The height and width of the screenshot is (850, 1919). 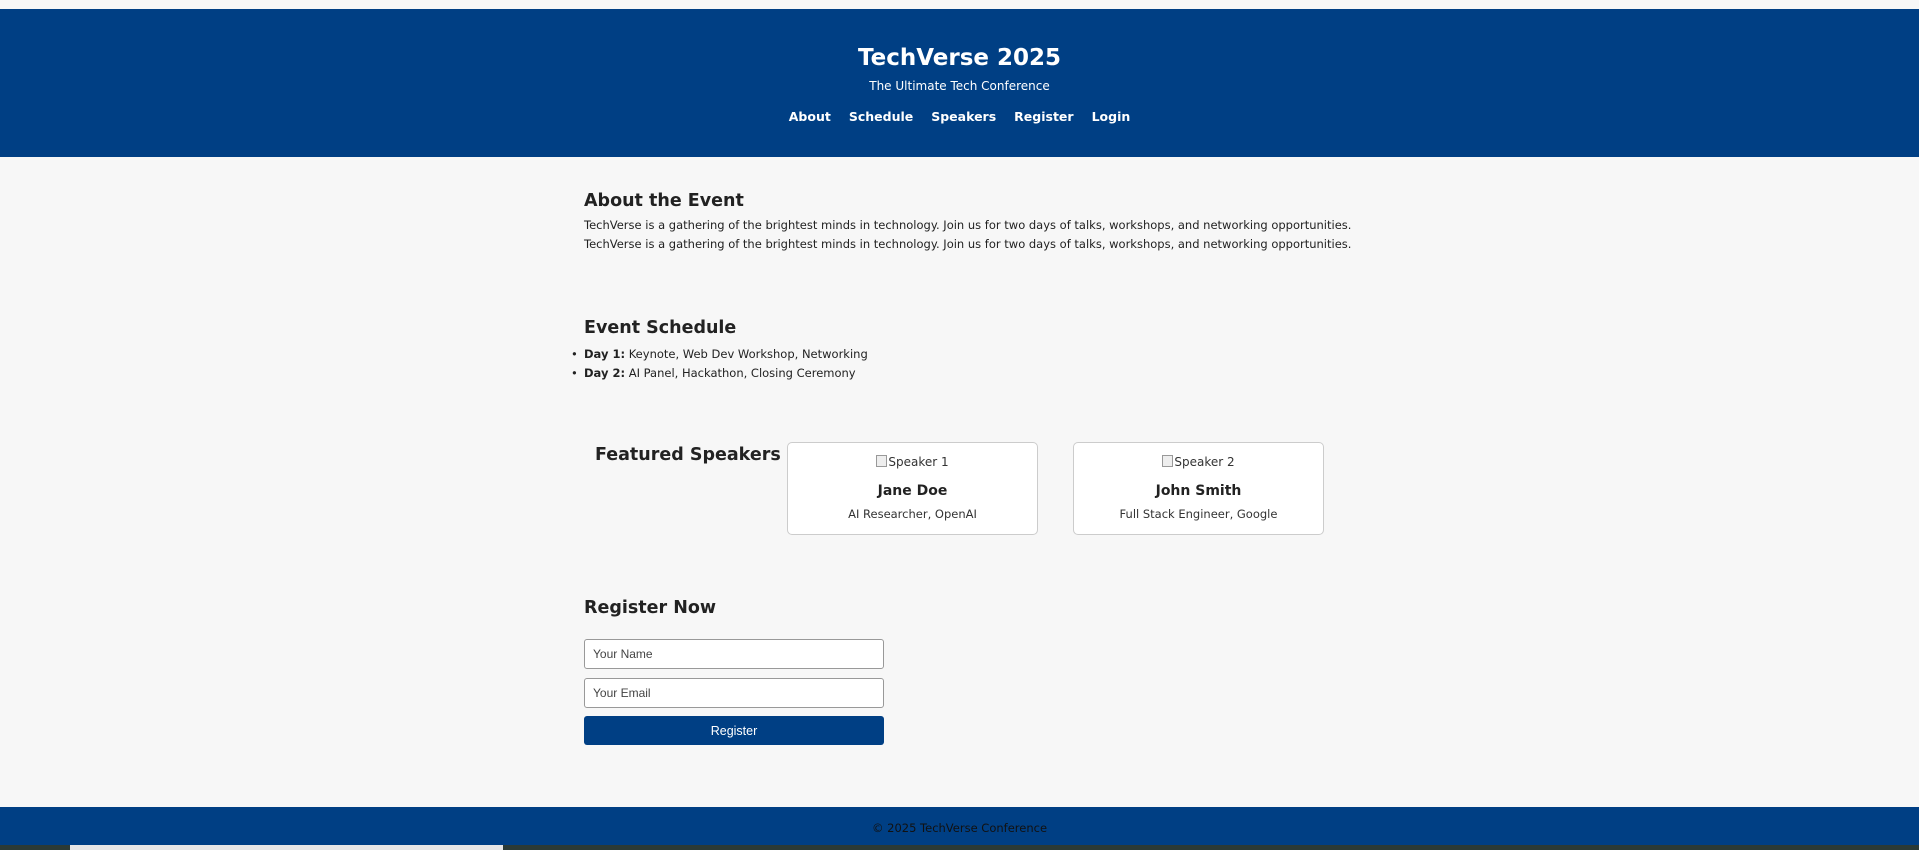 I want to click on speaker-image-alt: Speaker 2, so click(x=1204, y=462).